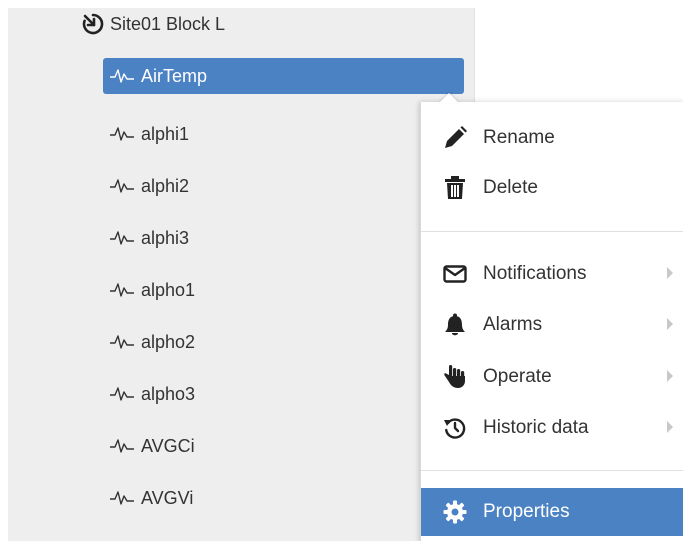 This screenshot has height=541, width=683. Describe the element at coordinates (526, 511) in the screenshot. I see `menu-item-label: Properties` at that location.